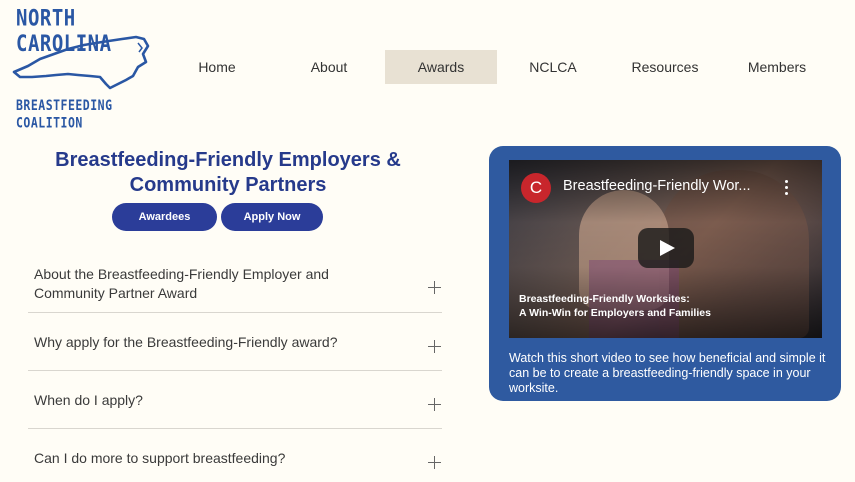 Image resolution: width=855 pixels, height=482 pixels. Describe the element at coordinates (116, 293) in the screenshot. I see `faq-question-line2: Community Partner Award` at that location.